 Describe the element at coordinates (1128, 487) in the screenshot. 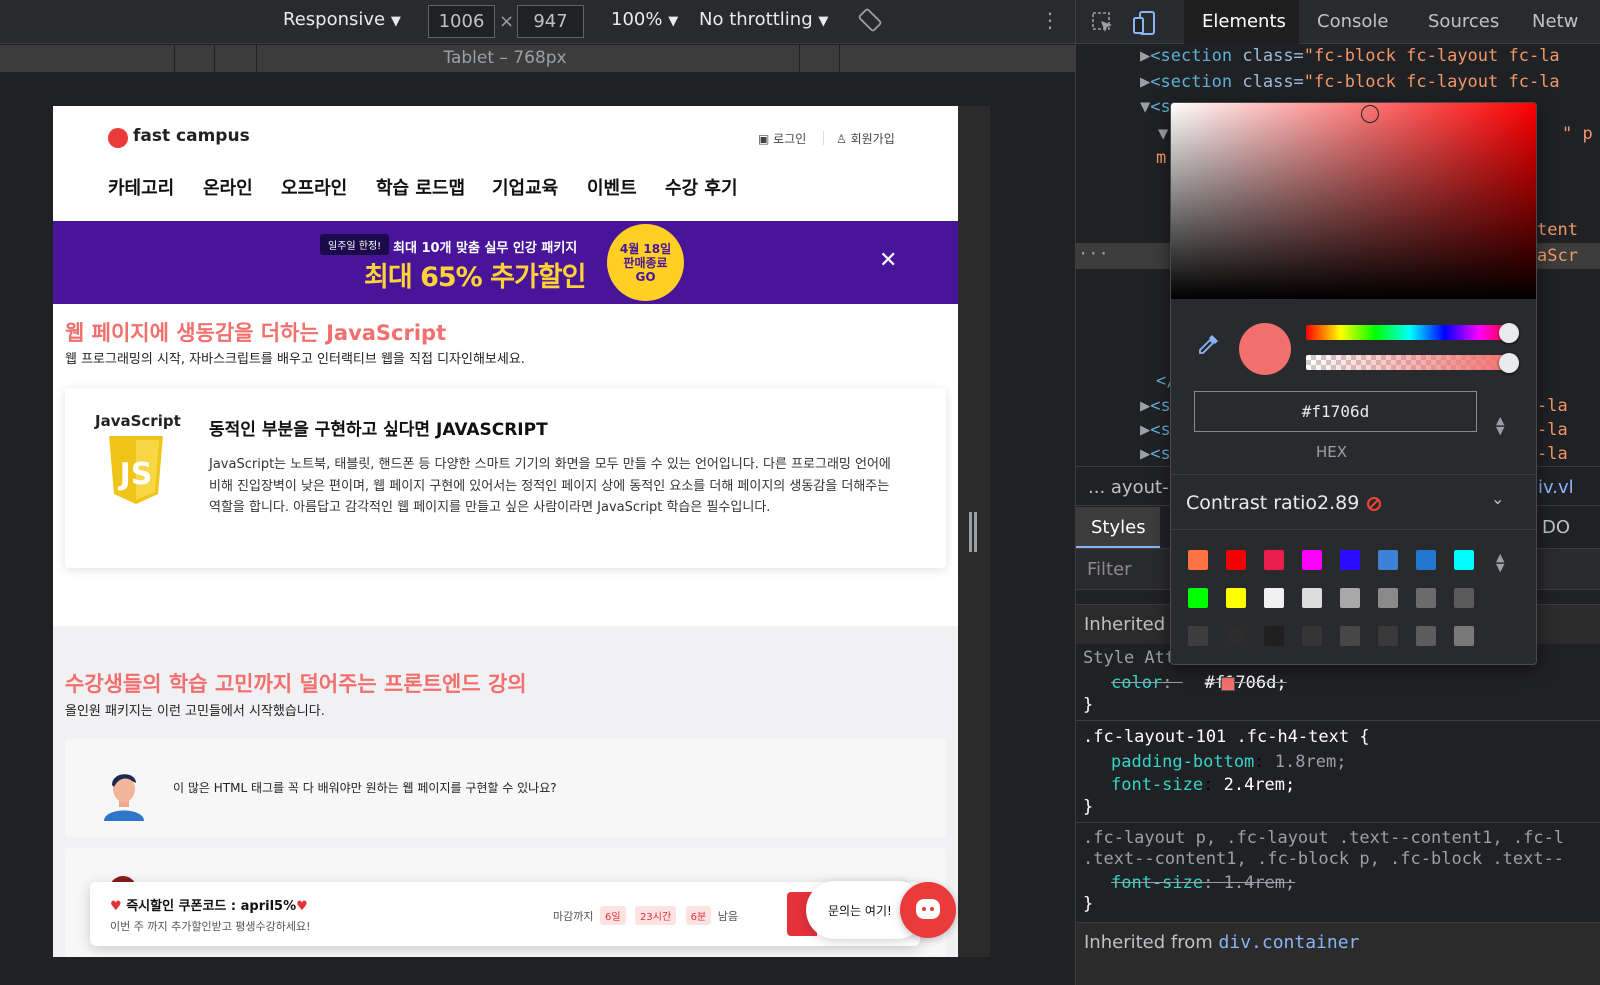

I see `breadcrumb-item: ... ayout-` at that location.